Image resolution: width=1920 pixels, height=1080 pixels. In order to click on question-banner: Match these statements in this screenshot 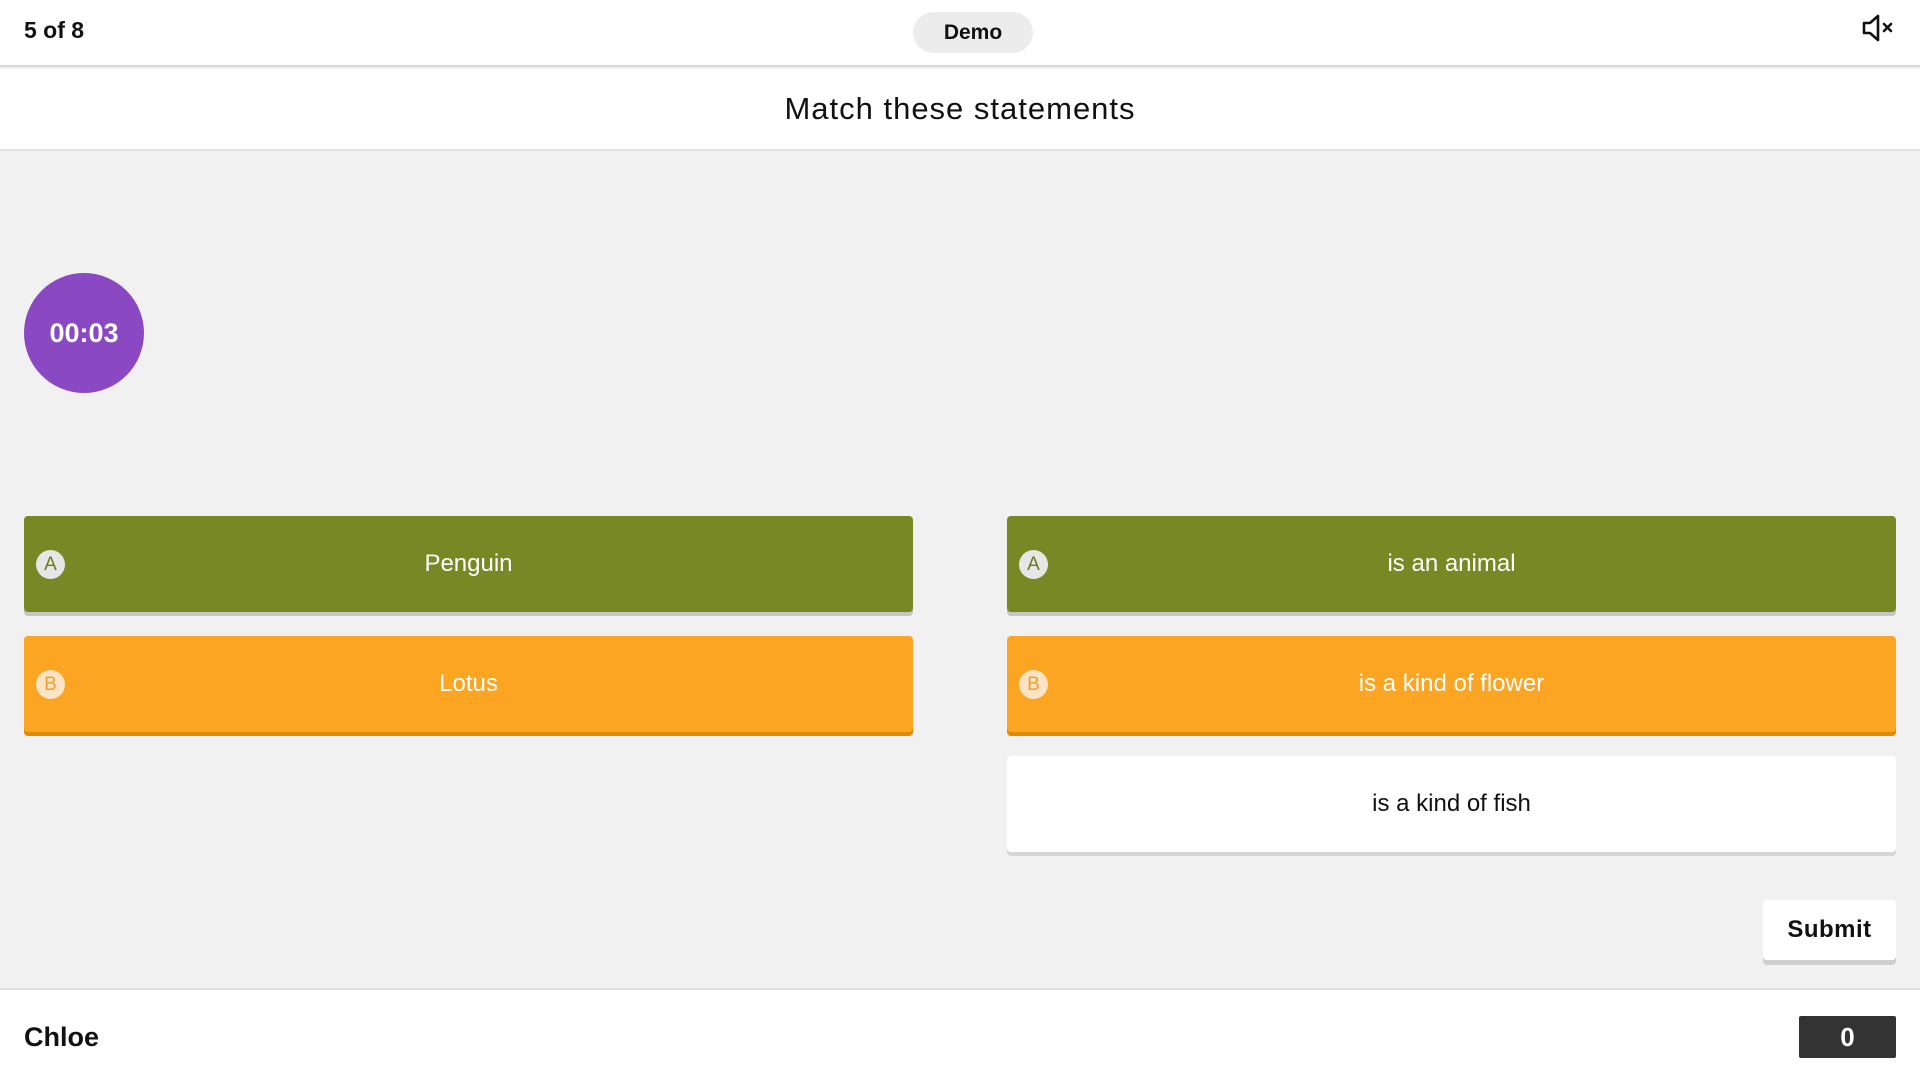, I will do `click(960, 110)`.